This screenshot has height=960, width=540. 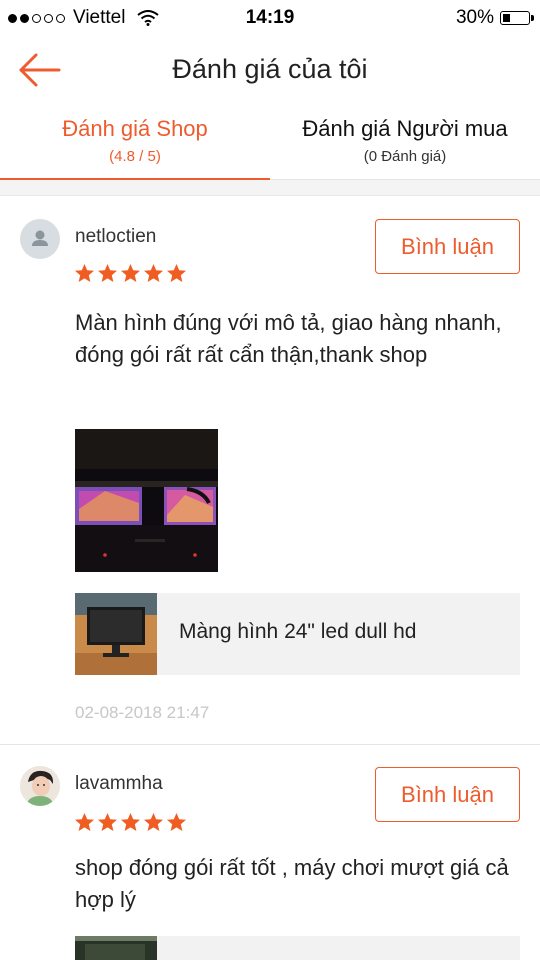 I want to click on status-right: 30%, so click(x=494, y=18).